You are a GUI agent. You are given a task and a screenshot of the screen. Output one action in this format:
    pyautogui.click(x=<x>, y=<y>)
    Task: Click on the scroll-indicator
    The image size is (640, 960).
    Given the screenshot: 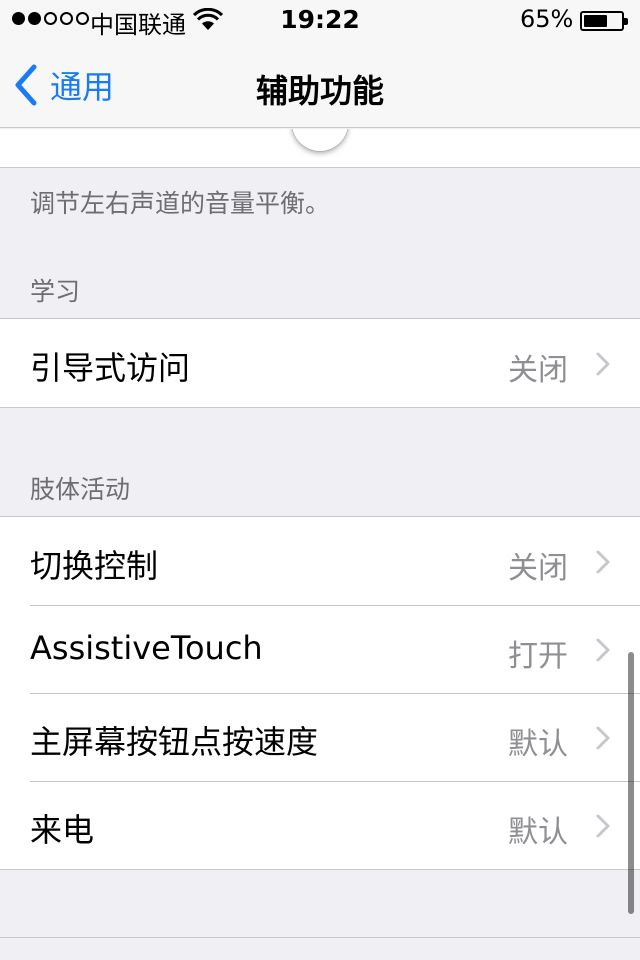 What is the action you would take?
    pyautogui.click(x=631, y=783)
    